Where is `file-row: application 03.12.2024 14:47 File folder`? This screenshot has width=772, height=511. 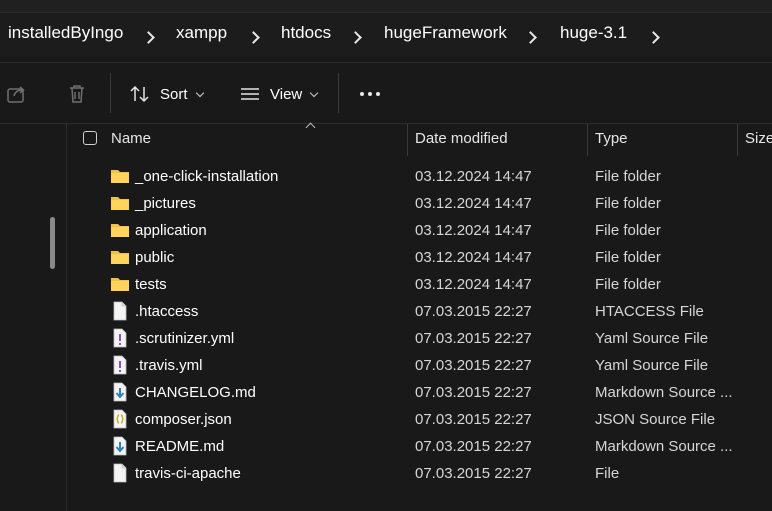 file-row: application 03.12.2024 14:47 File folder is located at coordinates (419, 230).